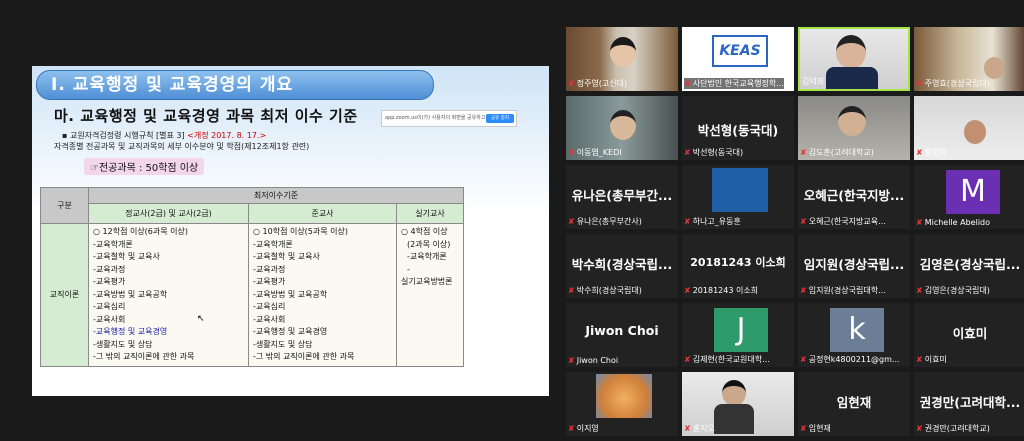 Image resolution: width=1024 pixels, height=441 pixels. What do you see at coordinates (430, 213) in the screenshot?
I see `header-practical-teacher: 실기교사` at bounding box center [430, 213].